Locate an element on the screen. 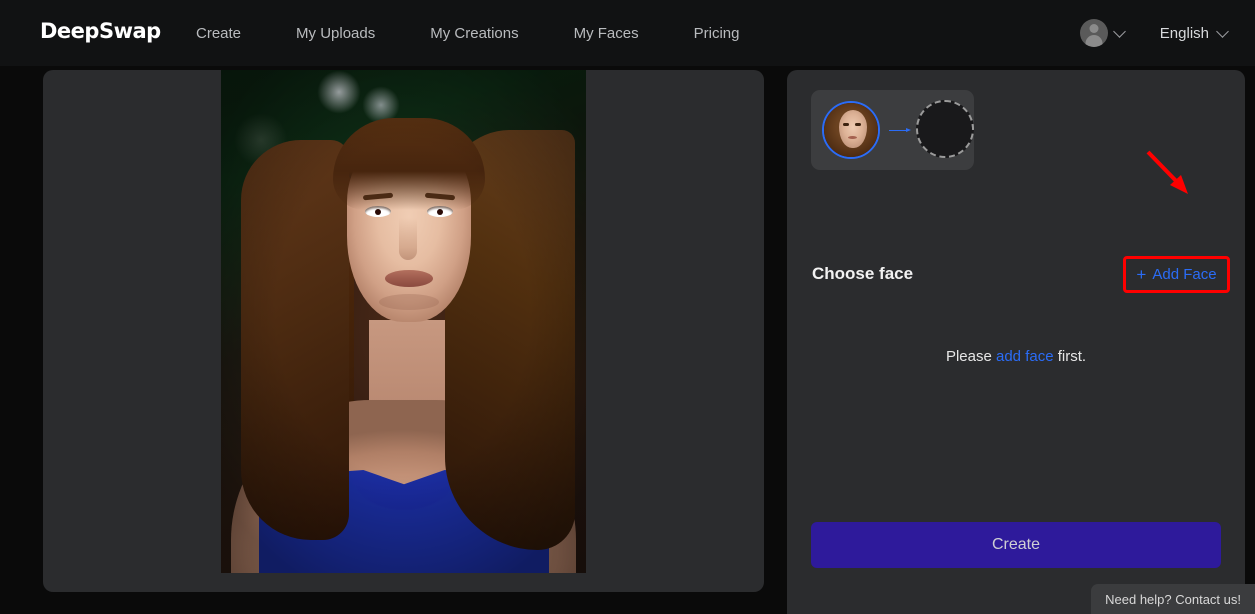  choose-face-label: Choose face is located at coordinates (863, 273).